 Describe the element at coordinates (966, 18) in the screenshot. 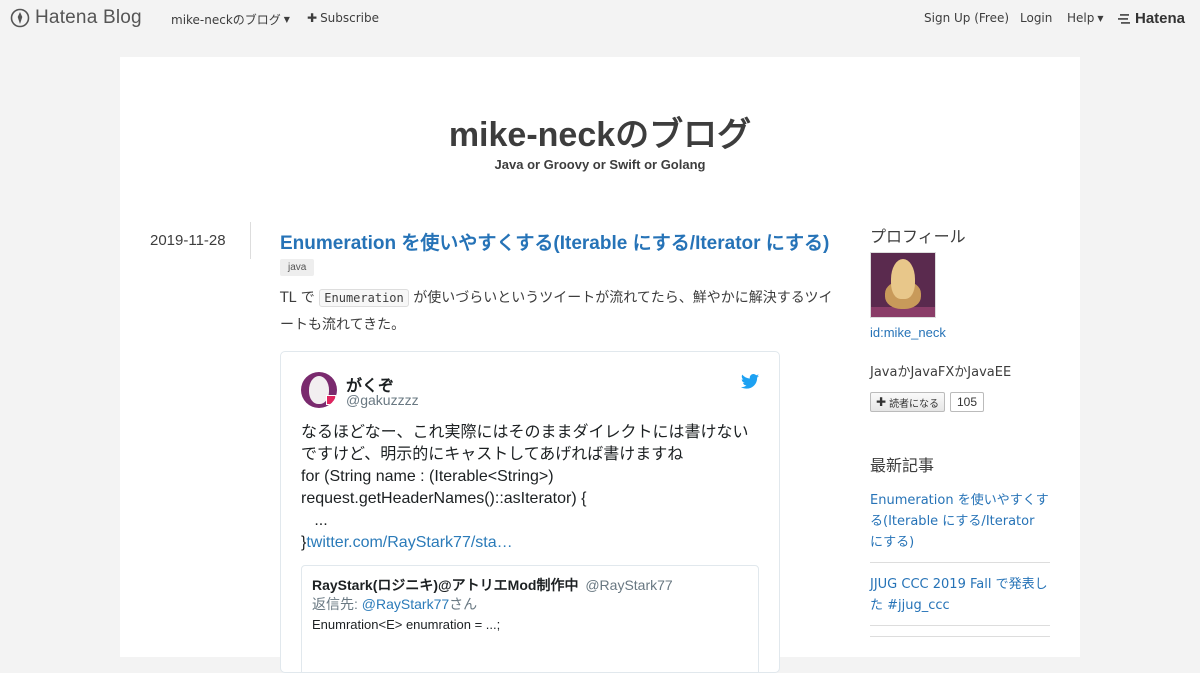

I see `signup-link: Sign Up (Free)` at that location.